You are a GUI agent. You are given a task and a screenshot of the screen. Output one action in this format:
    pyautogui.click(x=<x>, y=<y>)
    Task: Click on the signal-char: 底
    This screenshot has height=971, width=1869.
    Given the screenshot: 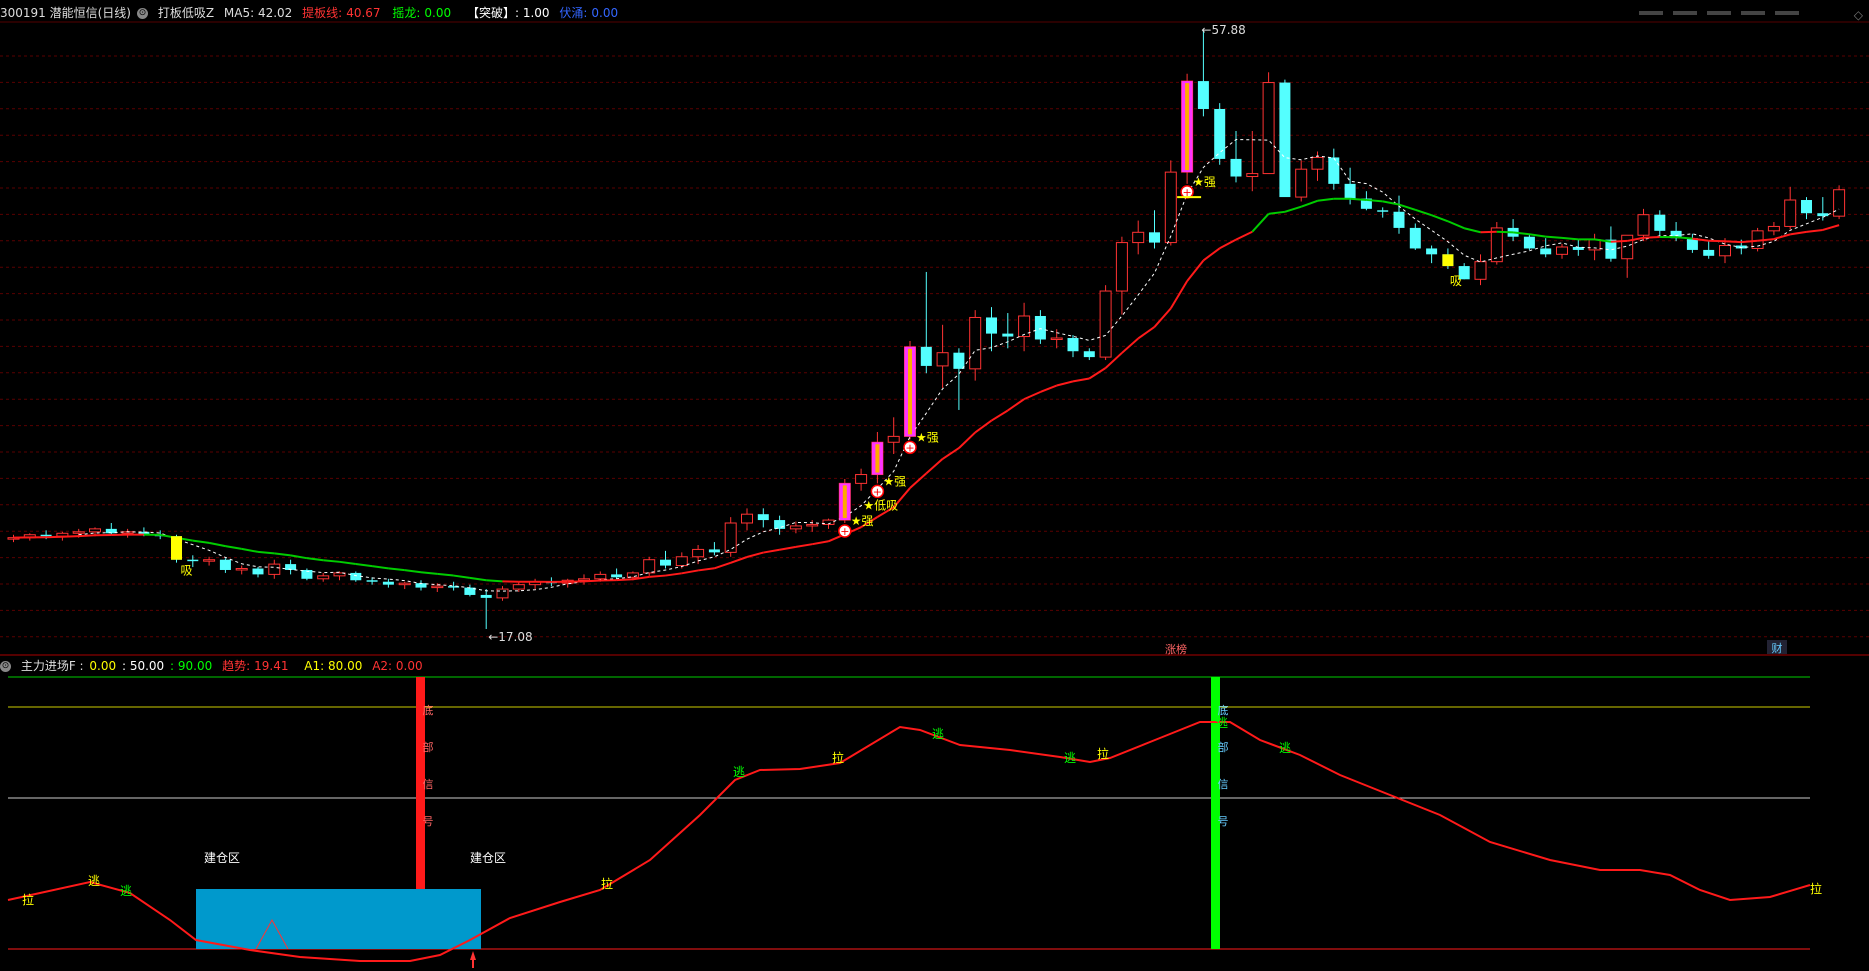 What is the action you would take?
    pyautogui.click(x=1223, y=710)
    